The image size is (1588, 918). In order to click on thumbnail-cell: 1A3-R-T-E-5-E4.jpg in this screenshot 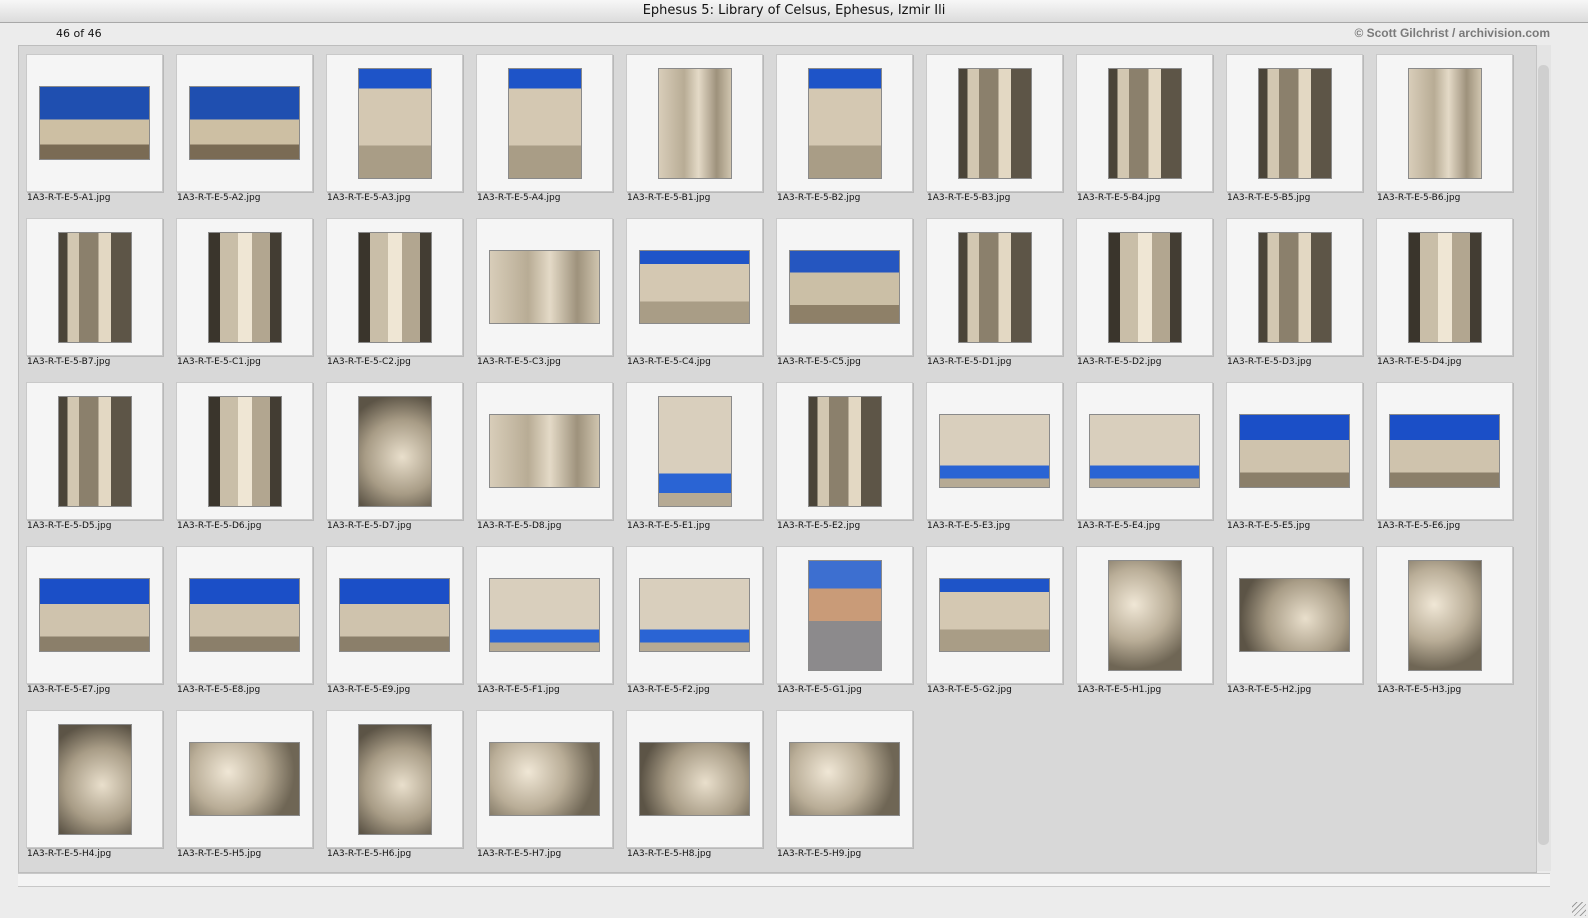, I will do `click(1144, 456)`.